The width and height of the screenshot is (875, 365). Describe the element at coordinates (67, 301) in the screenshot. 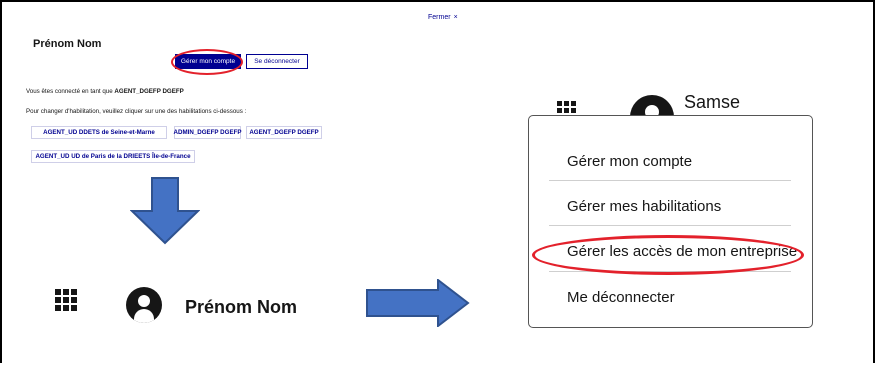

I see `waffle-grid-icon` at that location.